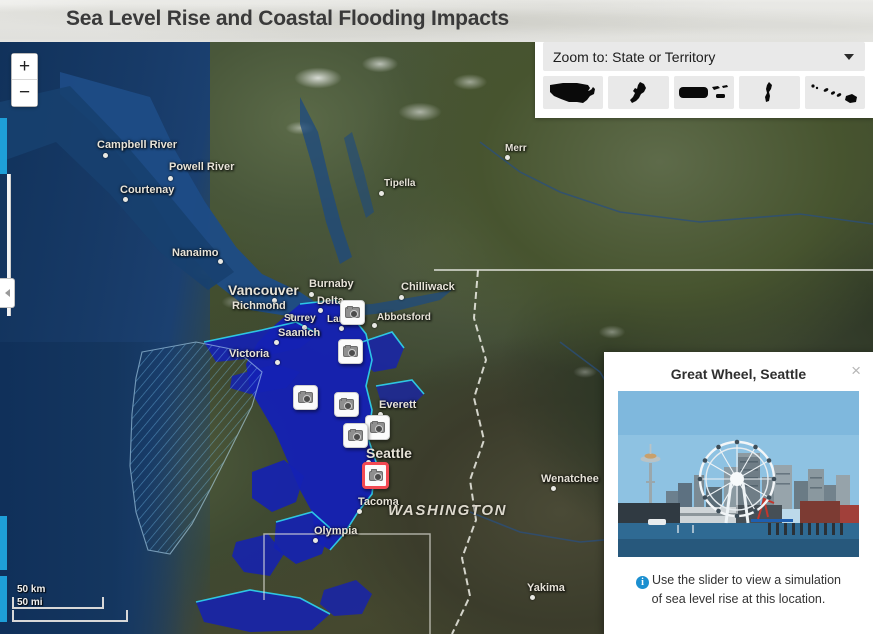 This screenshot has width=873, height=634. I want to click on popup-title: Great Wheel, Seattle, so click(738, 374).